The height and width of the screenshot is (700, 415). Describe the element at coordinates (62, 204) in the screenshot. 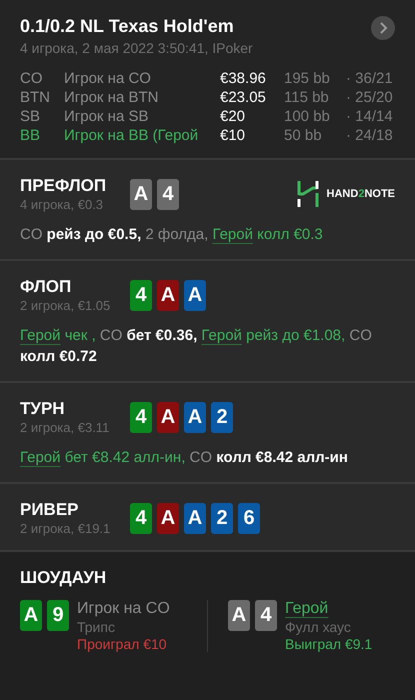

I see `street-info: 4 игрока, €0.3` at that location.